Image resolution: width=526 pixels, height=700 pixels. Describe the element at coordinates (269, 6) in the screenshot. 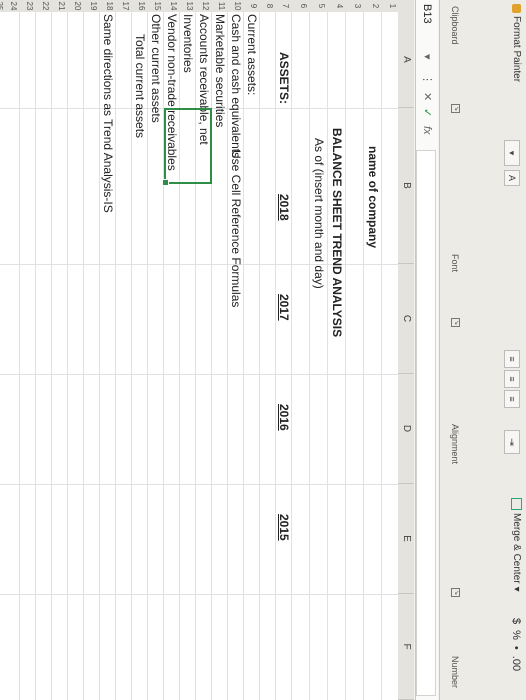

I see `row-header: 8` at that location.